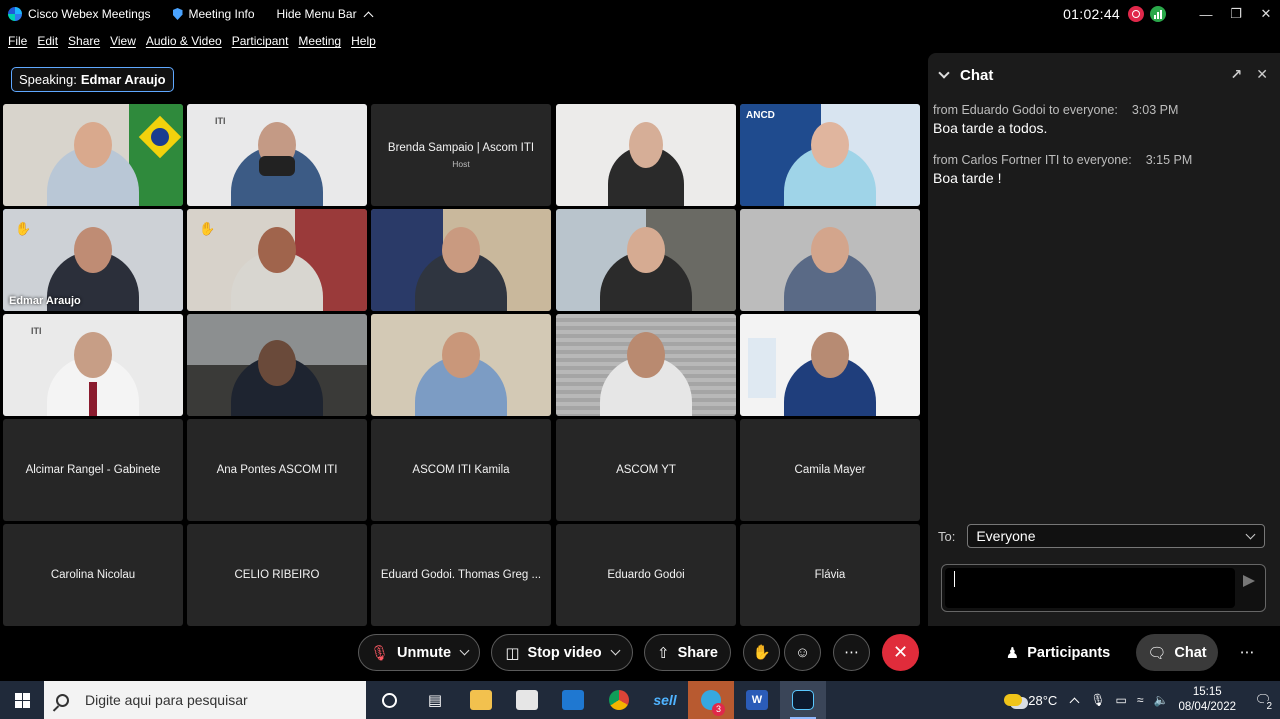 The width and height of the screenshot is (1280, 719). I want to click on word-button: W, so click(757, 700).